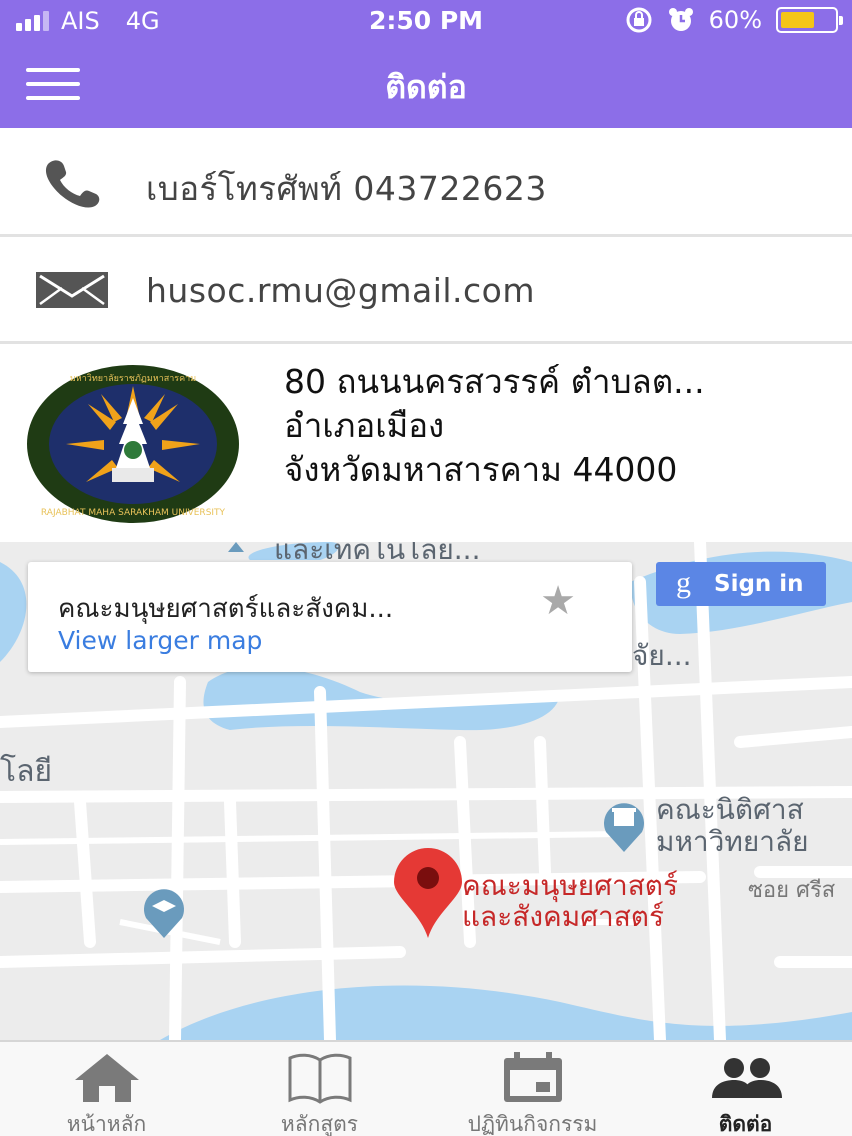  Describe the element at coordinates (759, 584) in the screenshot. I see `sign-in-label: Sign in` at that location.